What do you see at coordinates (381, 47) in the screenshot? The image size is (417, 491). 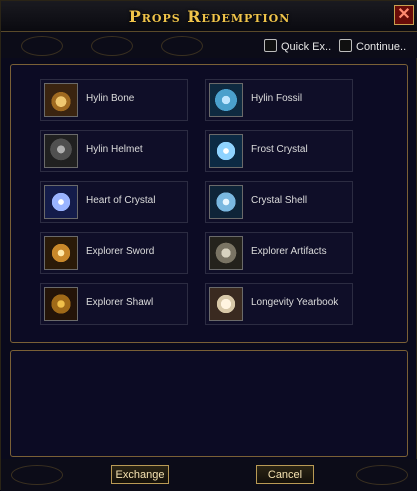 I see `continue-label: Continue..` at bounding box center [381, 47].